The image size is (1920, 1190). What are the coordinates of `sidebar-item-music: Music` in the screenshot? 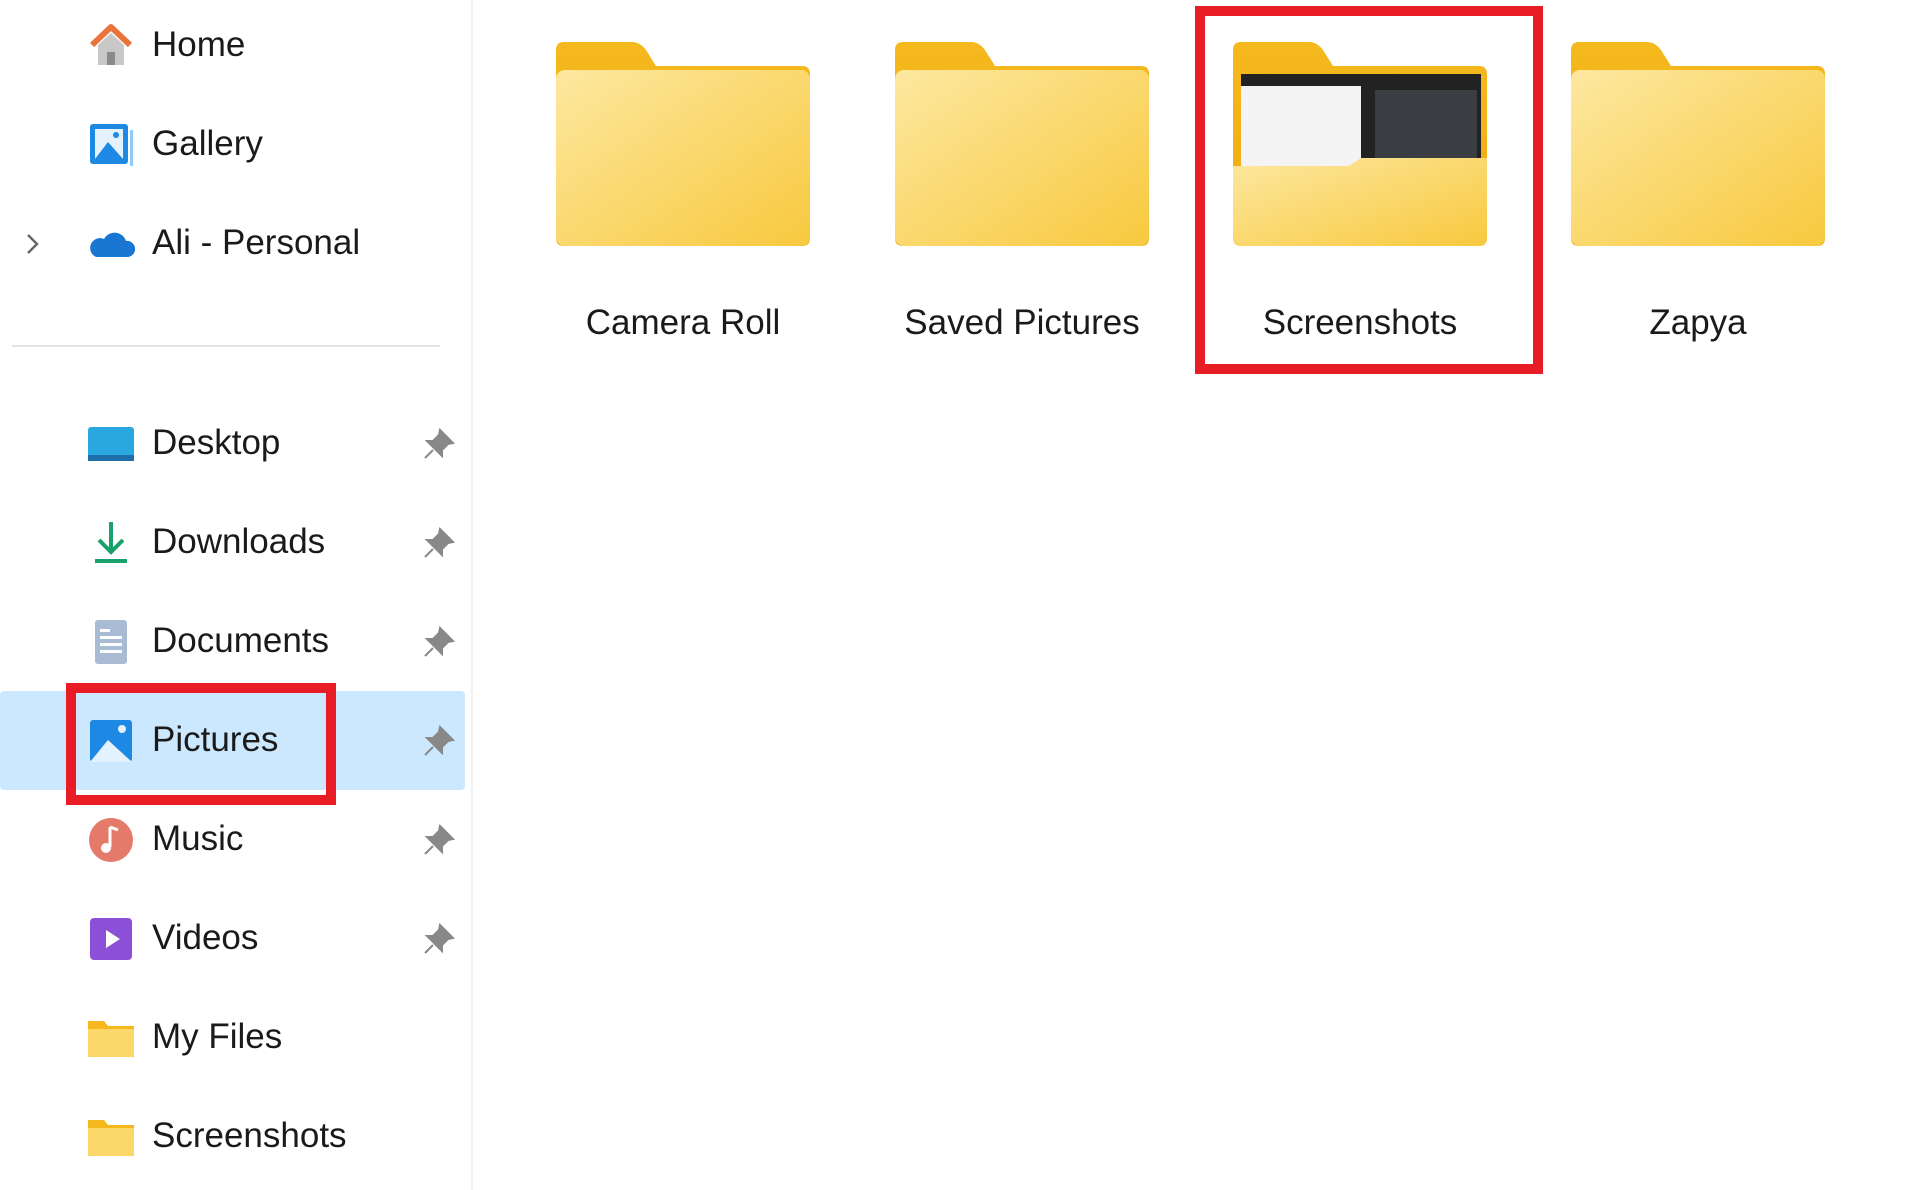 It's located at (232, 839).